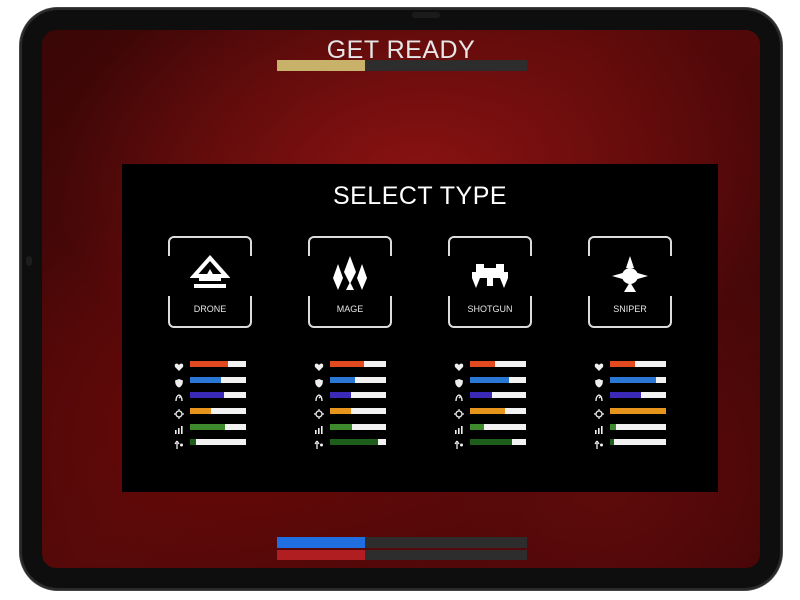  What do you see at coordinates (490, 282) in the screenshot?
I see `type-card-shotgun: SHOTGUN` at bounding box center [490, 282].